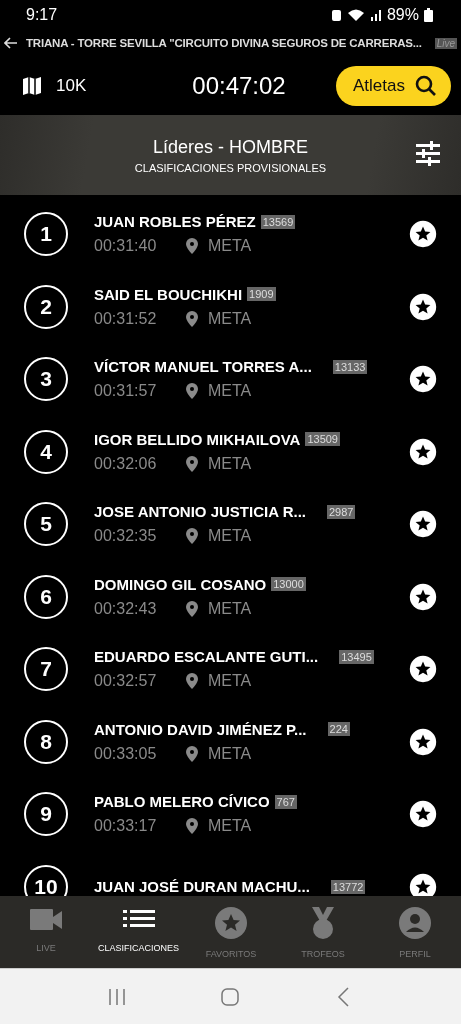  What do you see at coordinates (197, 439) in the screenshot?
I see `athlete-name: IGOR BELLIDO MIKHAILOVA` at bounding box center [197, 439].